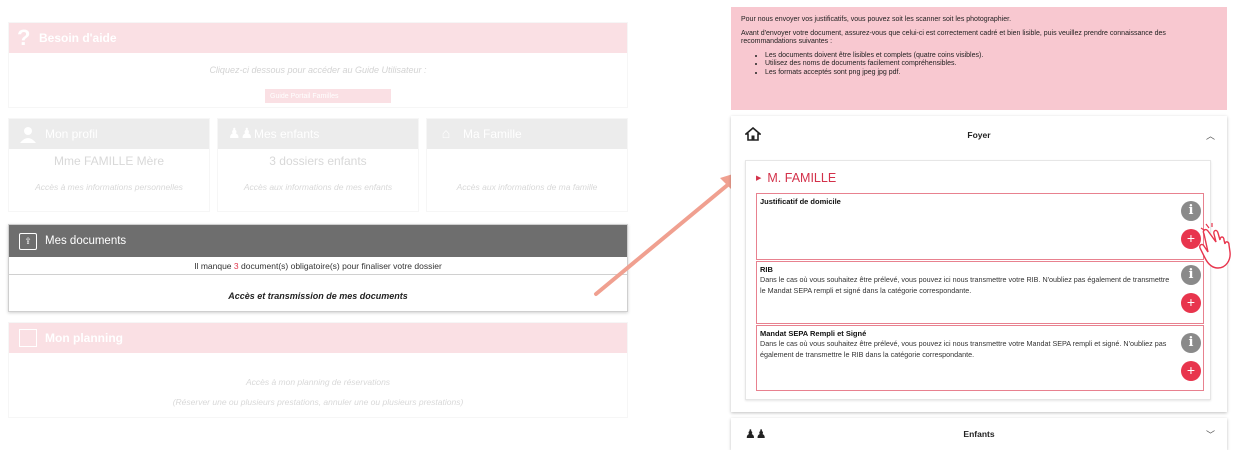  What do you see at coordinates (241, 133) in the screenshot?
I see `children-icon: ♟♟` at bounding box center [241, 133].